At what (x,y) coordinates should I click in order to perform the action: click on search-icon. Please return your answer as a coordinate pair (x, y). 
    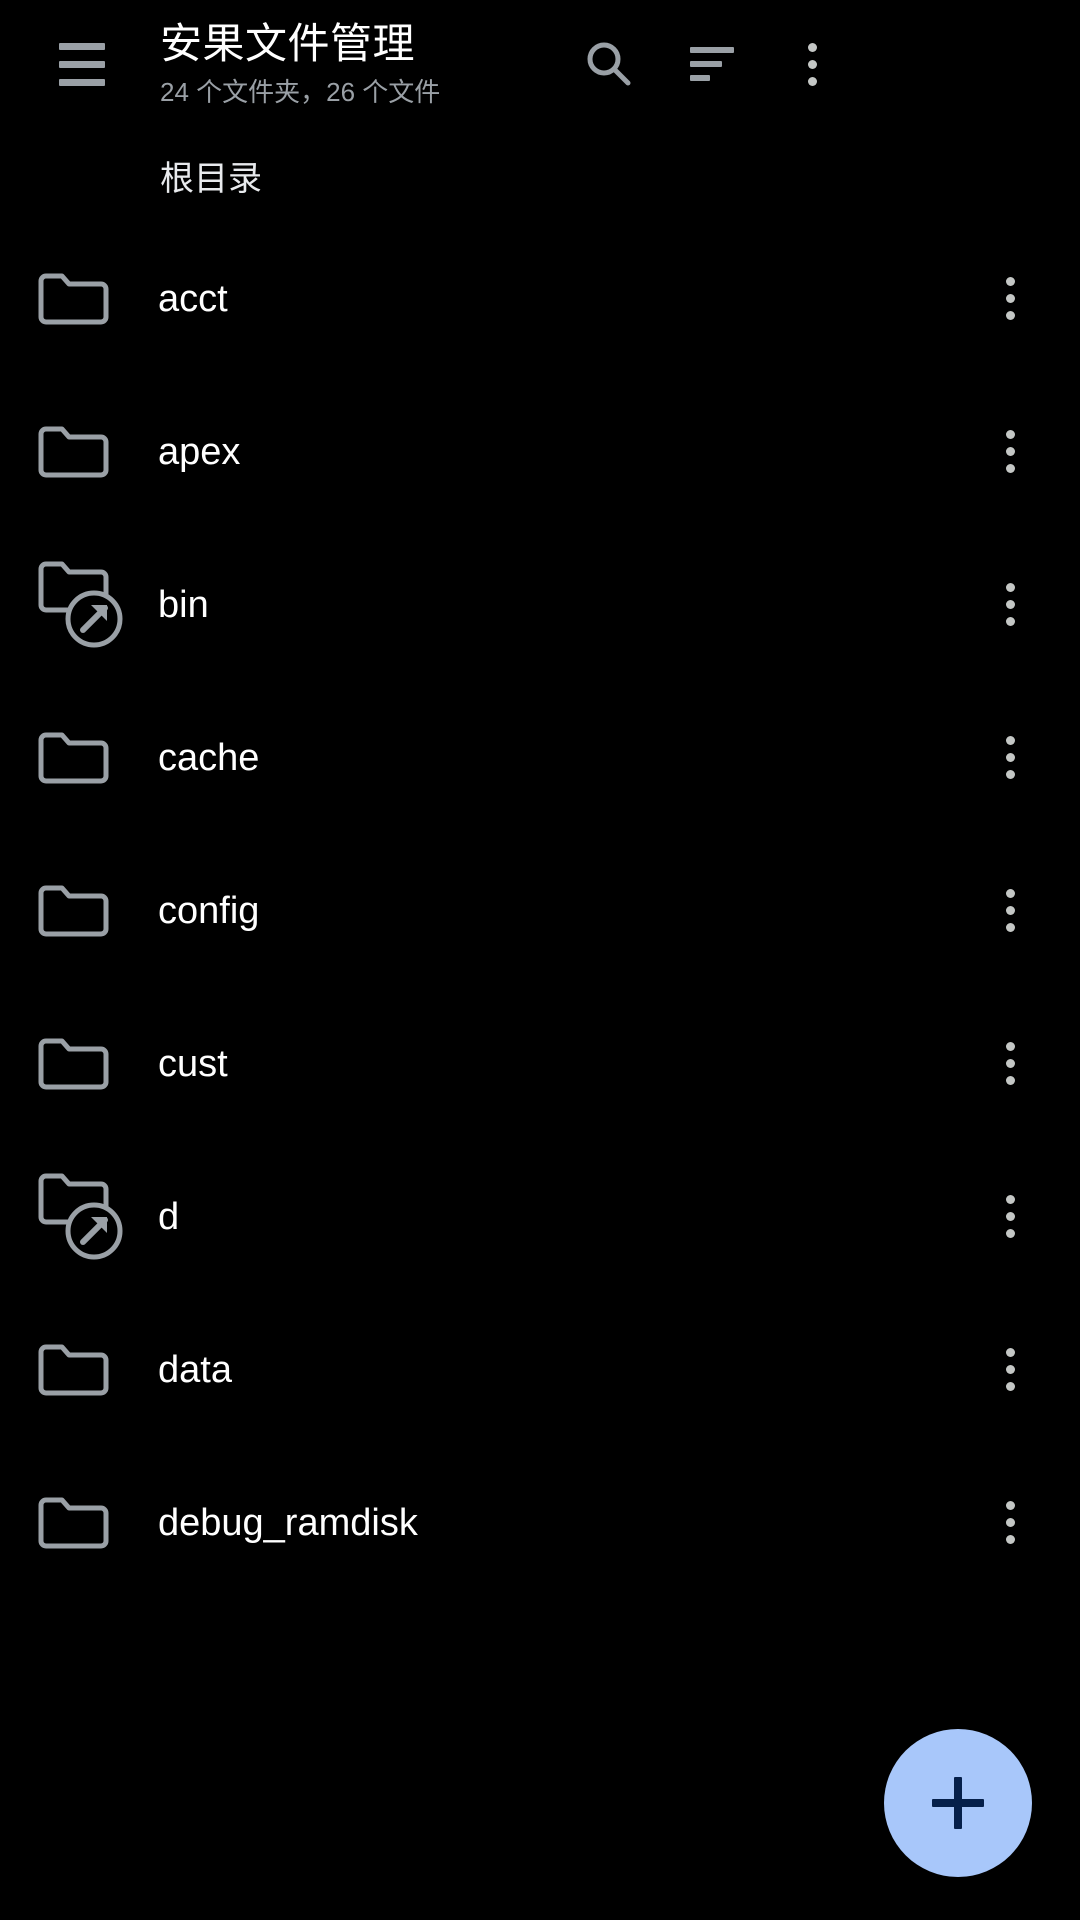
    Looking at the image, I should click on (609, 64).